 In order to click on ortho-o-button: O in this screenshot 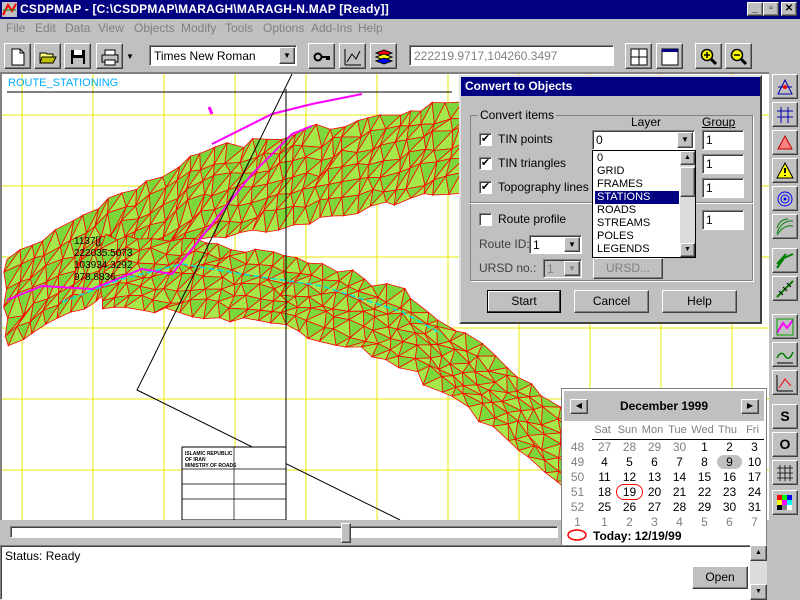, I will do `click(785, 444)`.